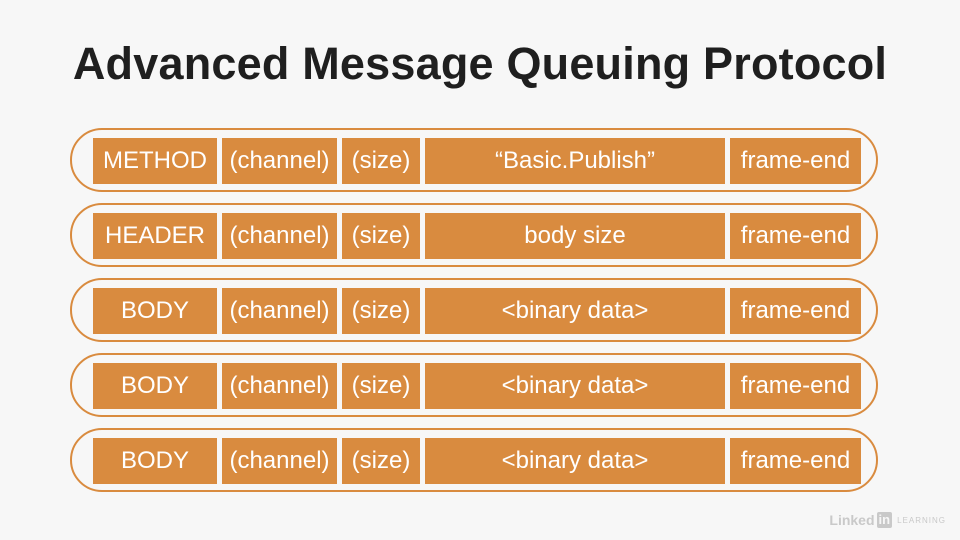 This screenshot has width=960, height=540. I want to click on slide-title: Advanced Message Queuing Protocol, so click(480, 63).